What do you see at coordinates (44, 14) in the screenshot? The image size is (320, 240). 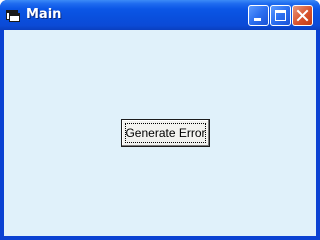 I see `window-title: Main` at bounding box center [44, 14].